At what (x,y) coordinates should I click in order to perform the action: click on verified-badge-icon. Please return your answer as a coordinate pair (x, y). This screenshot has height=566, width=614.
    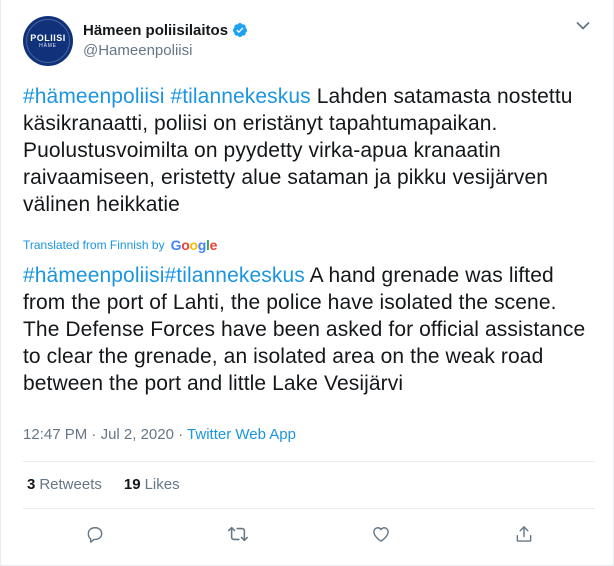
    Looking at the image, I should click on (240, 30).